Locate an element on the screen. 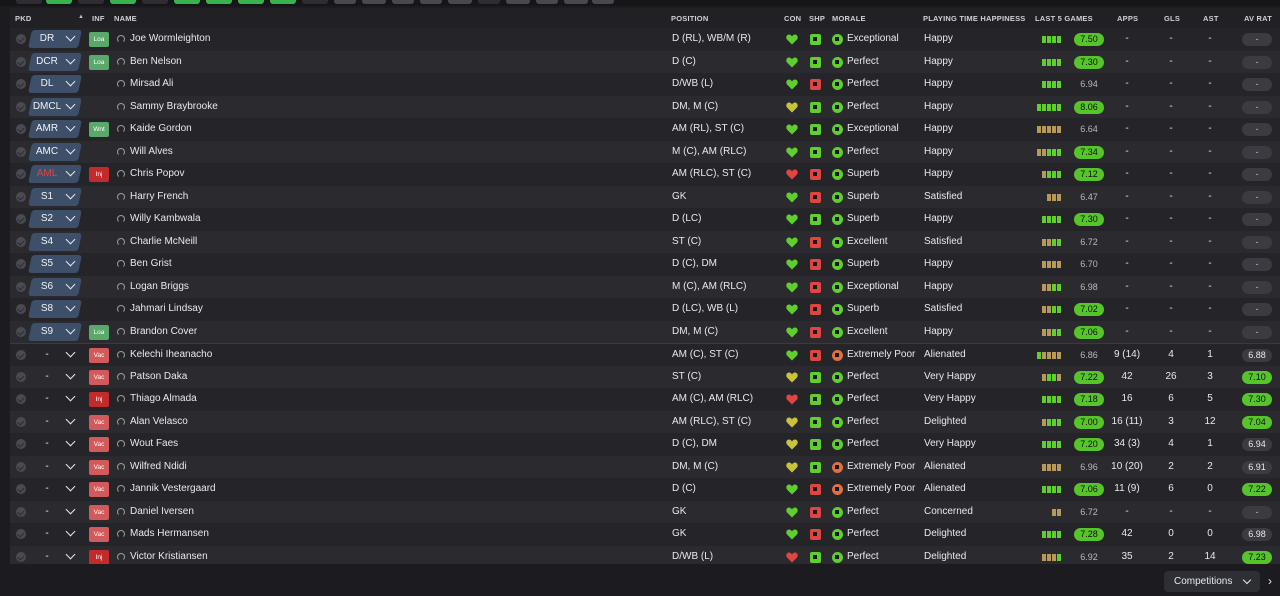 This screenshot has width=1280, height=596. header-inf: INF is located at coordinates (98, 18).